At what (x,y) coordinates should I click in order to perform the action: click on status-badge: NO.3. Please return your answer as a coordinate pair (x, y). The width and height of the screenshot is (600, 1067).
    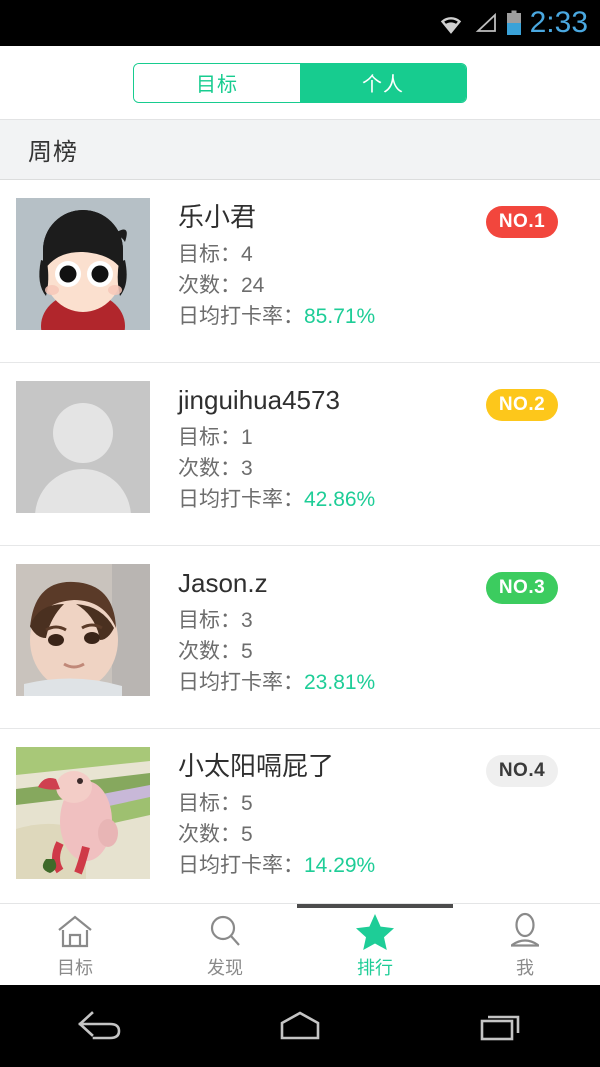
    Looking at the image, I should click on (522, 588).